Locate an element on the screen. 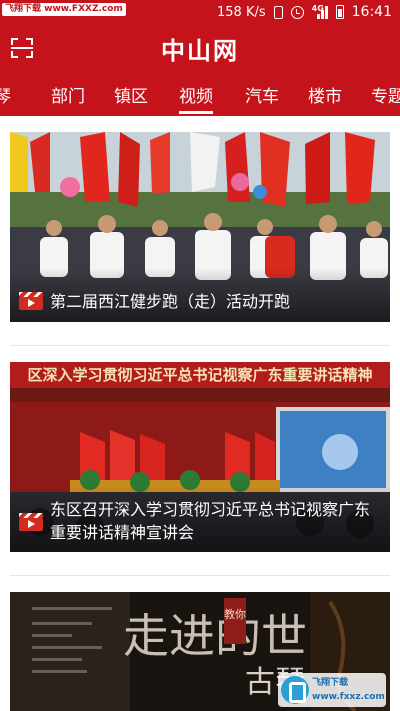 Image resolution: width=400 pixels, height=711 pixels. corner-watermark: 飞翔下载 www.fxxz.com is located at coordinates (332, 690).